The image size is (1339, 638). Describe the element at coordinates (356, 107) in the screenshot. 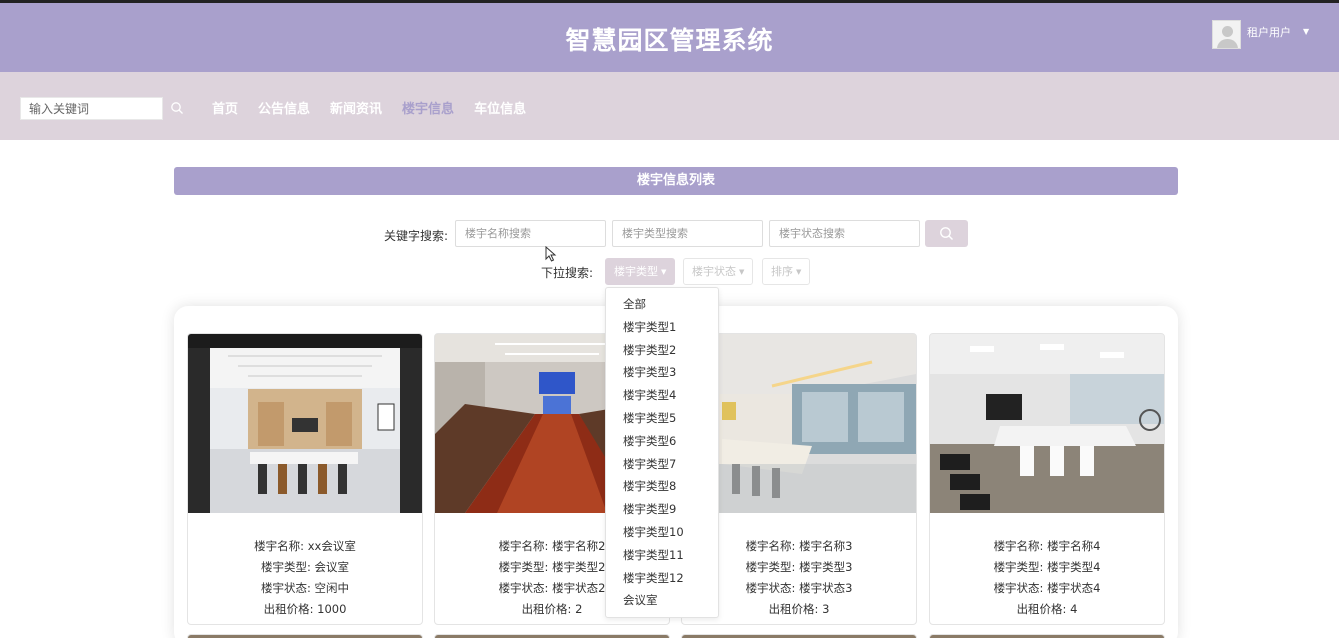

I see `nav-news: 新闻资讯` at that location.